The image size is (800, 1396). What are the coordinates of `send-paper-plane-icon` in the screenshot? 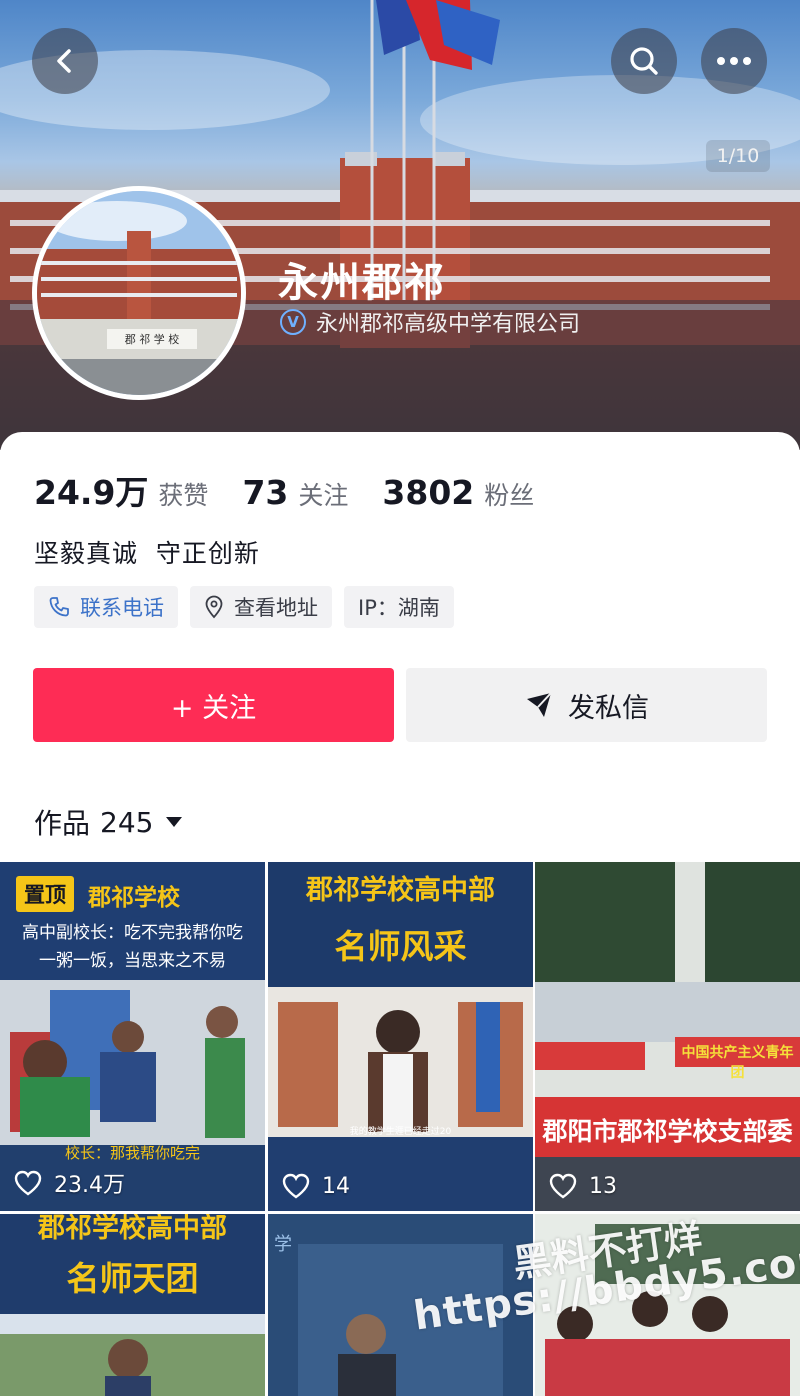 It's located at (539, 704).